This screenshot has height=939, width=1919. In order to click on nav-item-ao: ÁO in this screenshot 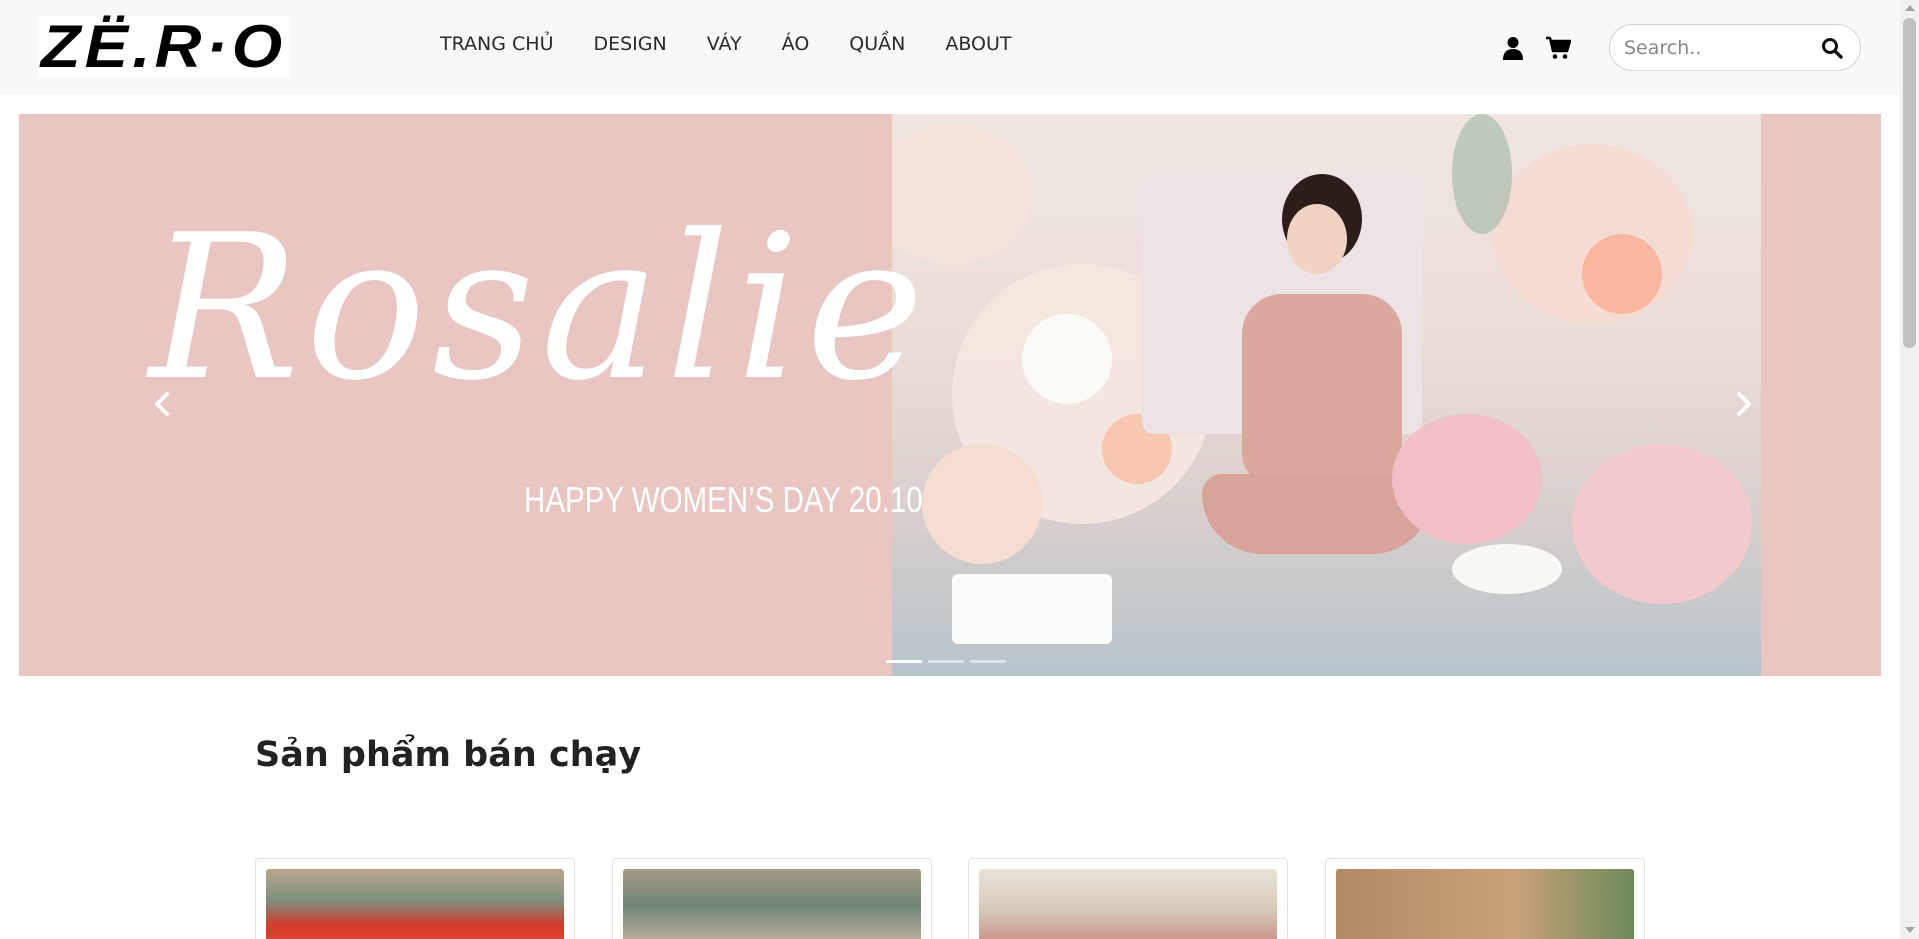, I will do `click(796, 44)`.